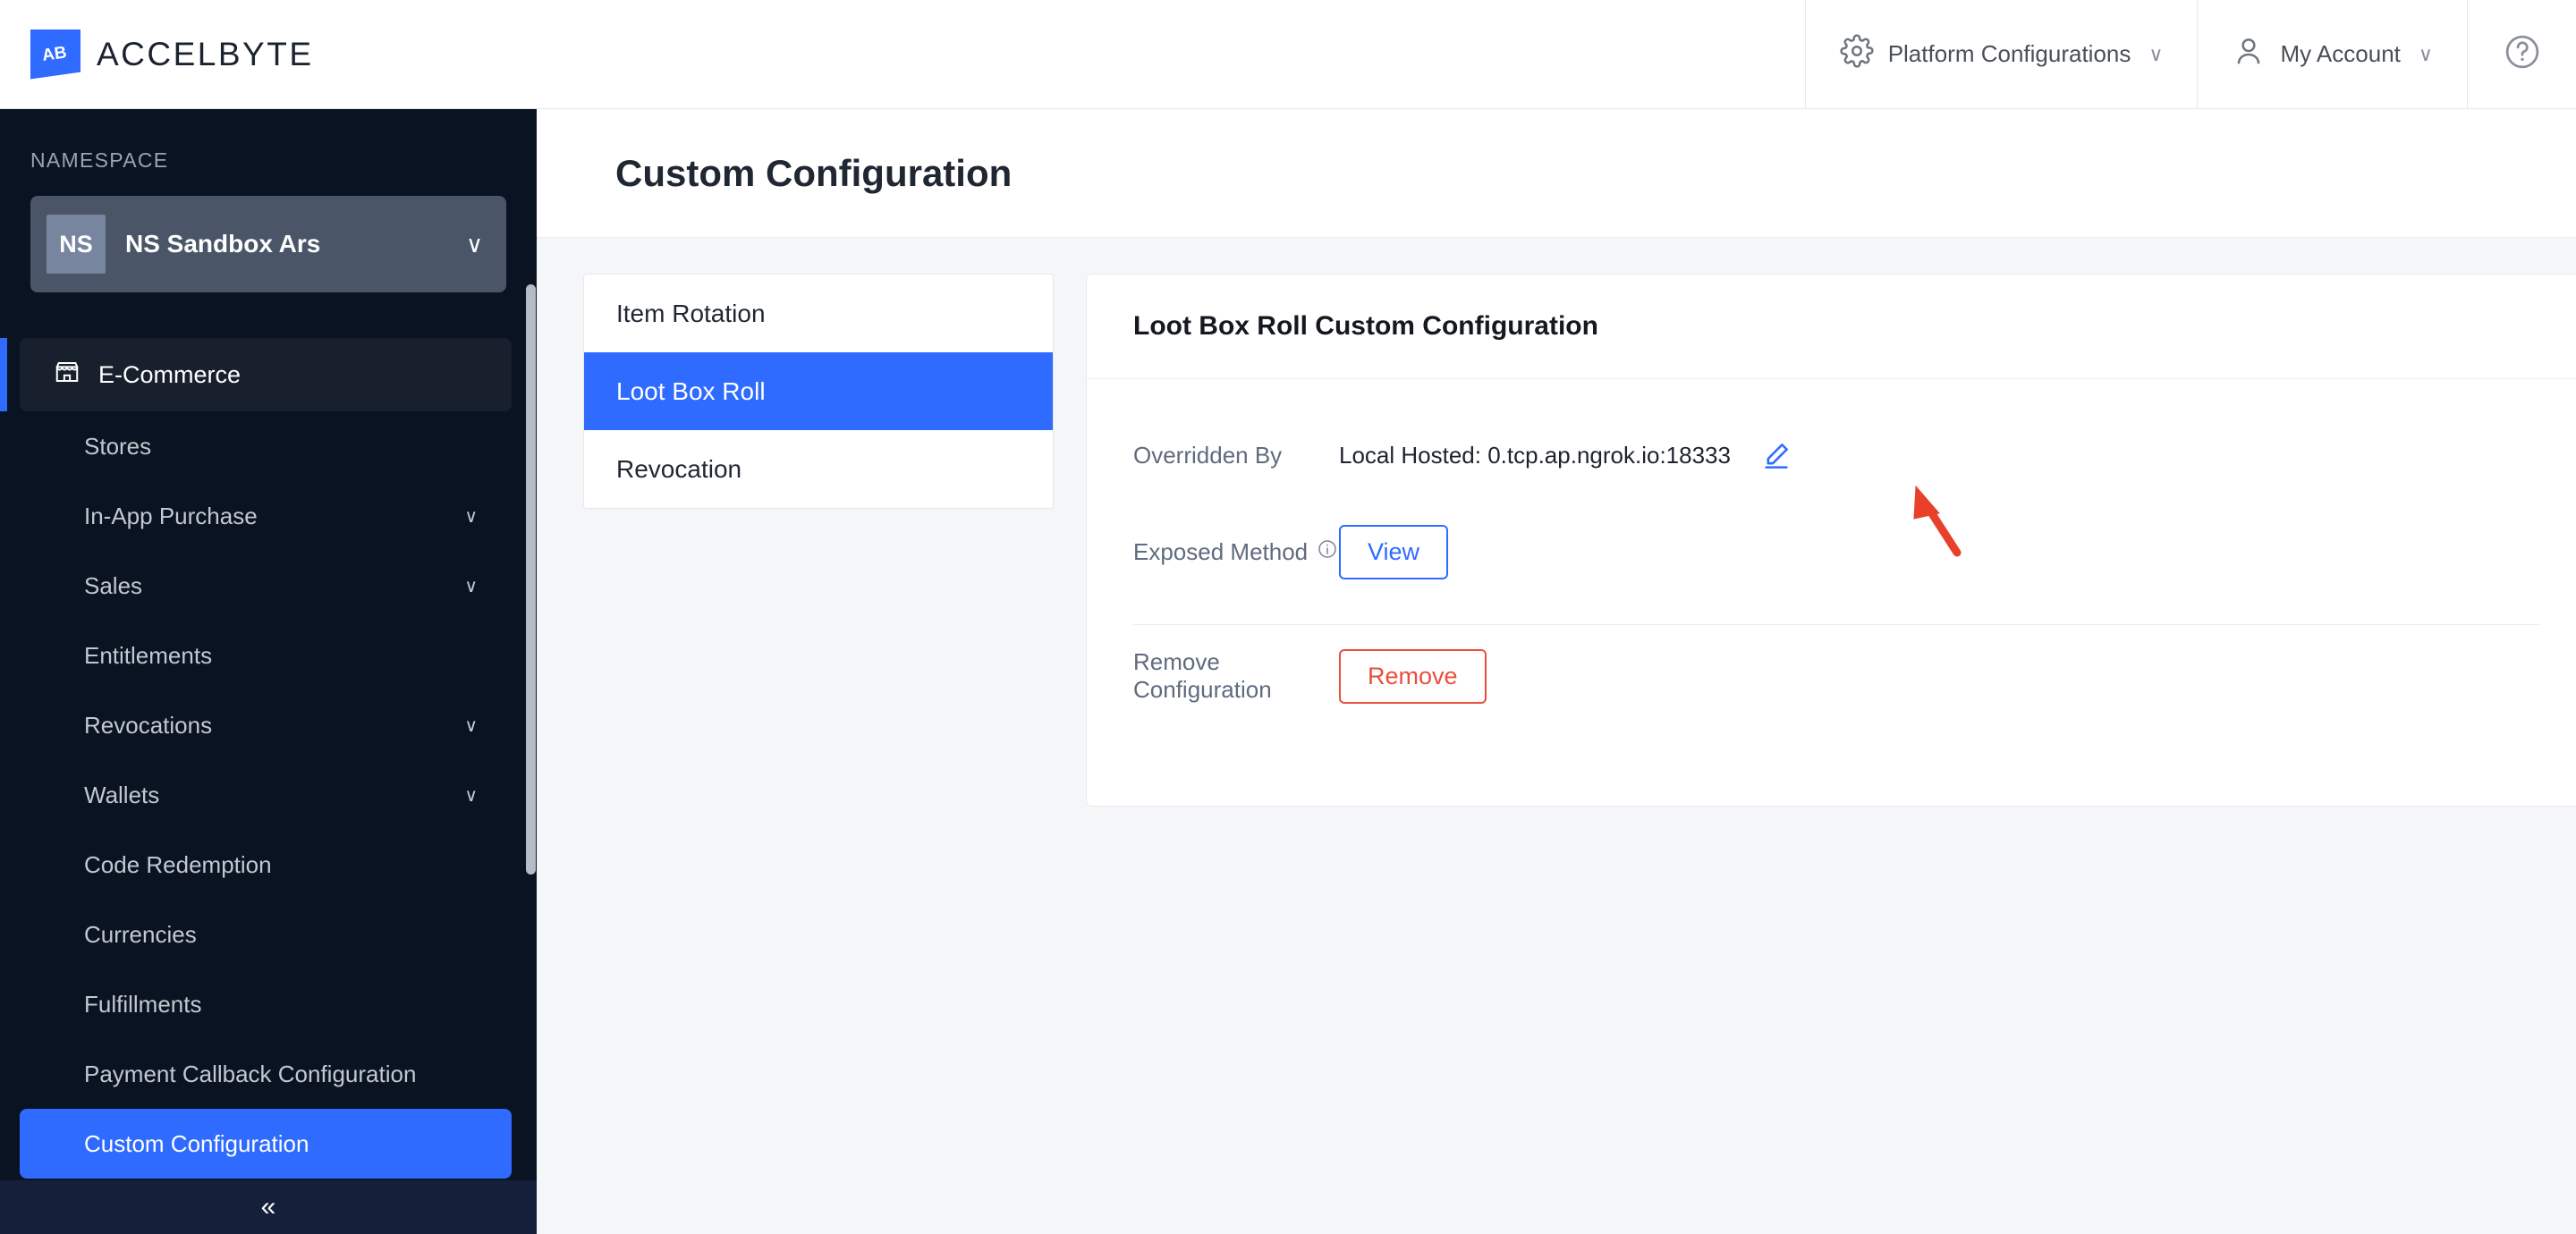 This screenshot has width=2576, height=1234. I want to click on card-title: Loot Box Roll Custom Configuration, so click(1365, 326).